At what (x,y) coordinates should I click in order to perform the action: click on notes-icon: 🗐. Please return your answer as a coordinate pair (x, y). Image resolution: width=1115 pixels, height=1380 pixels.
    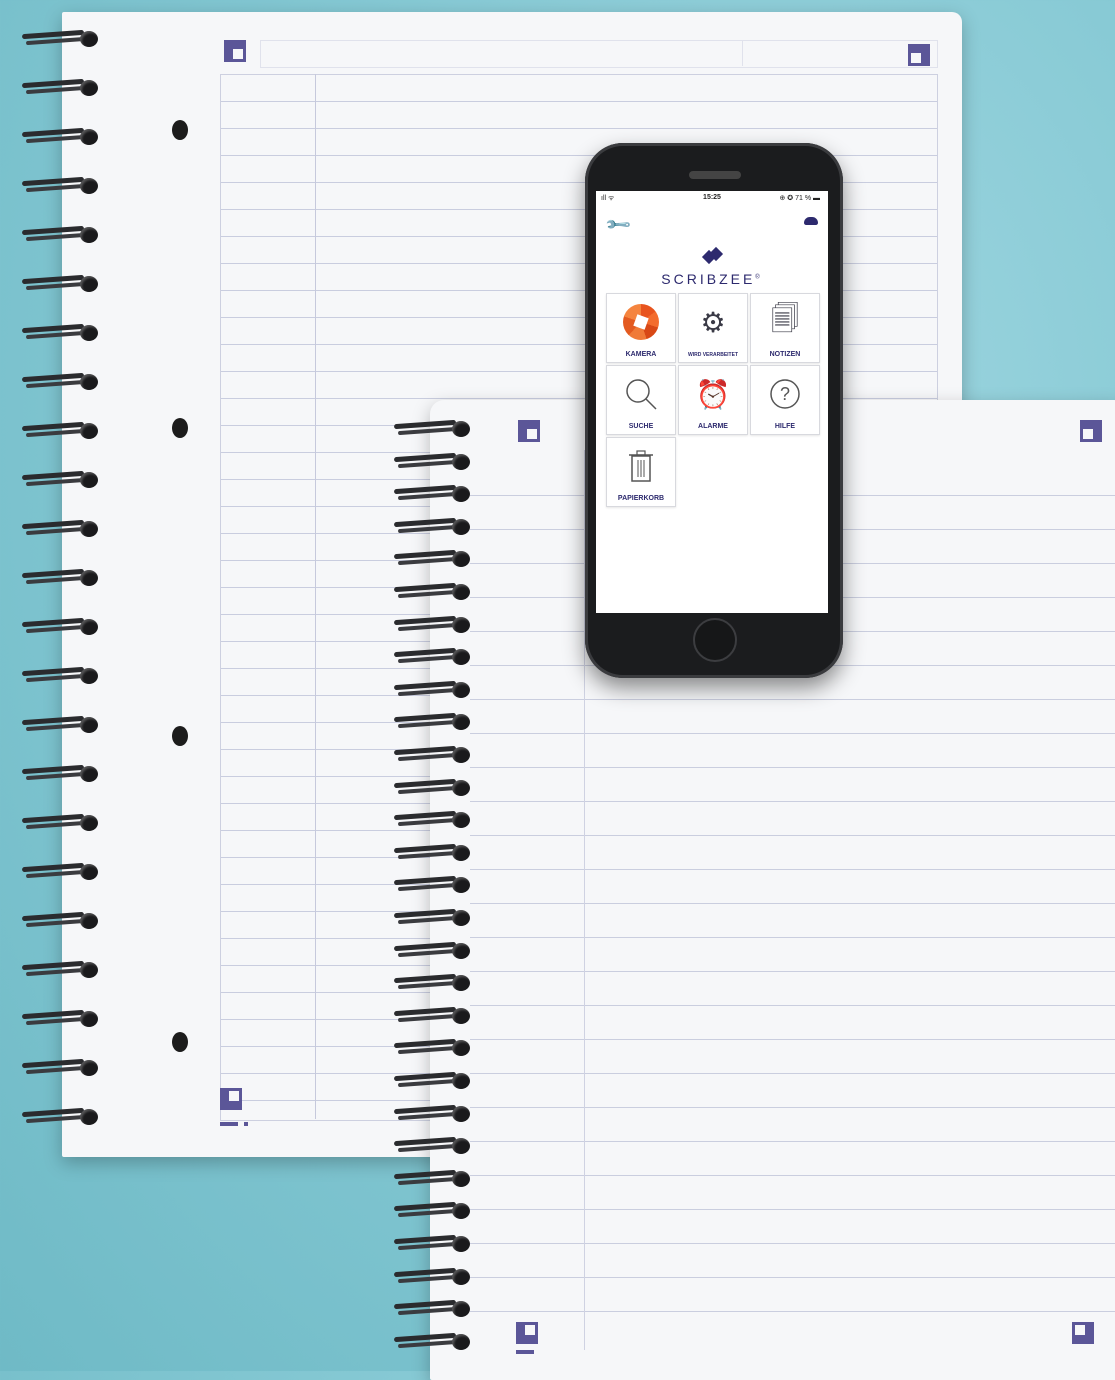
    Looking at the image, I should click on (785, 318).